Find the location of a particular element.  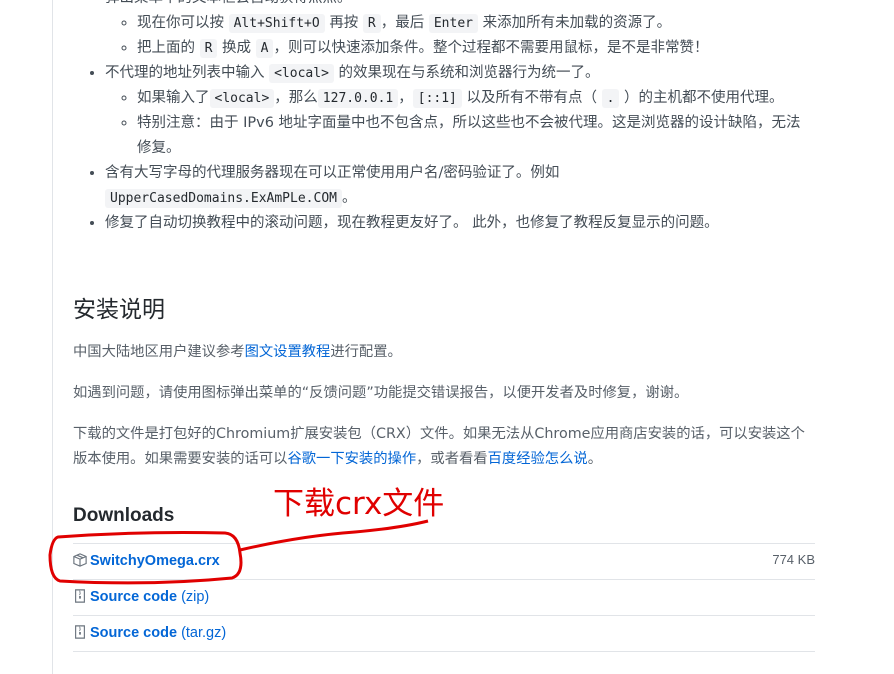

annotation-overlay is located at coordinates (238, 552).